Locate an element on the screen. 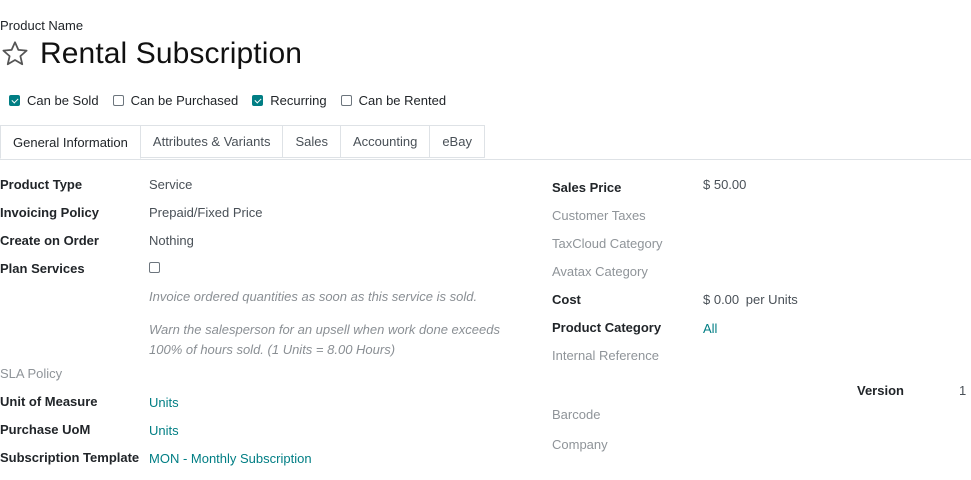 Image resolution: width=971 pixels, height=480 pixels. invoicing-policy-label: Invoicing Policy is located at coordinates (49, 212).